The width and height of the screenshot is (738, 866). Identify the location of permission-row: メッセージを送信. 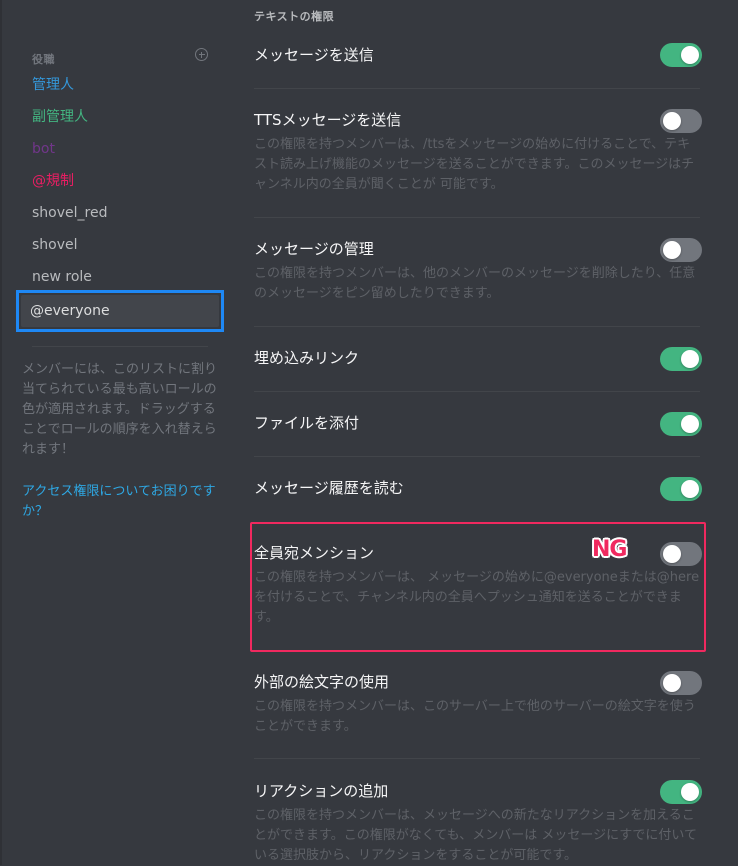
(478, 55).